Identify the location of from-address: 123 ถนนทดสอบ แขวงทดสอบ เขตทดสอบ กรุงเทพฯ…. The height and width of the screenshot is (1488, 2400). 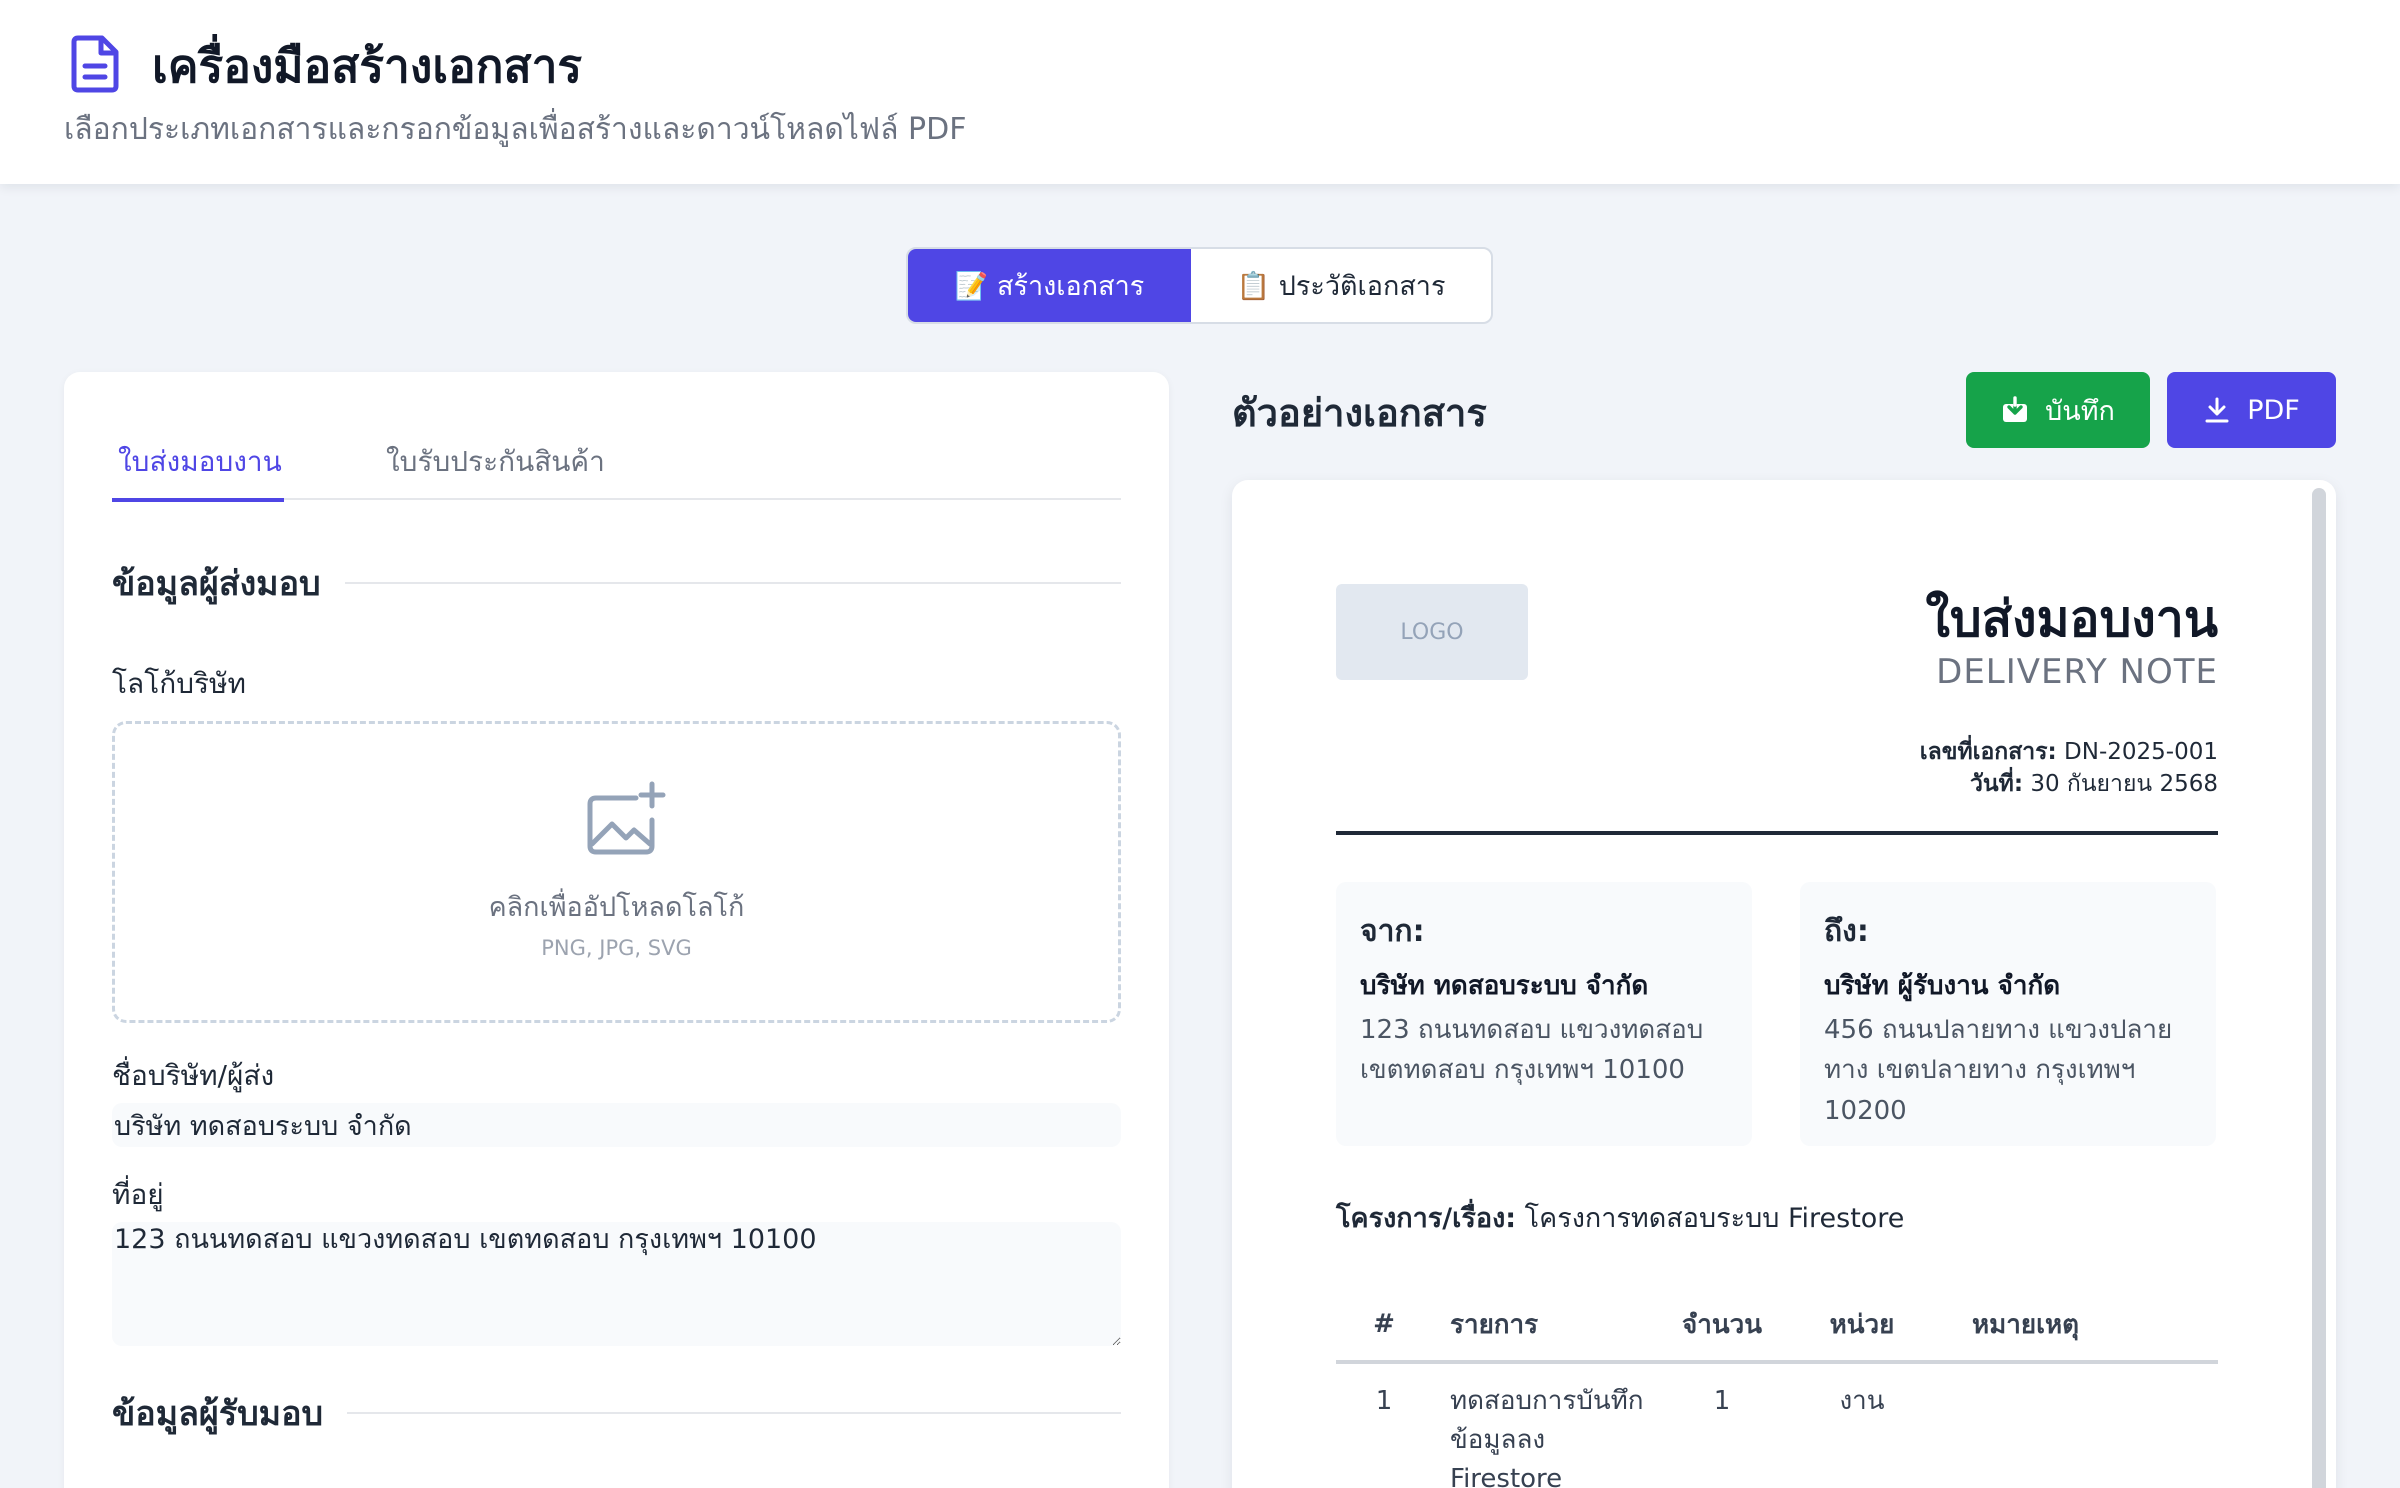
(1532, 1050).